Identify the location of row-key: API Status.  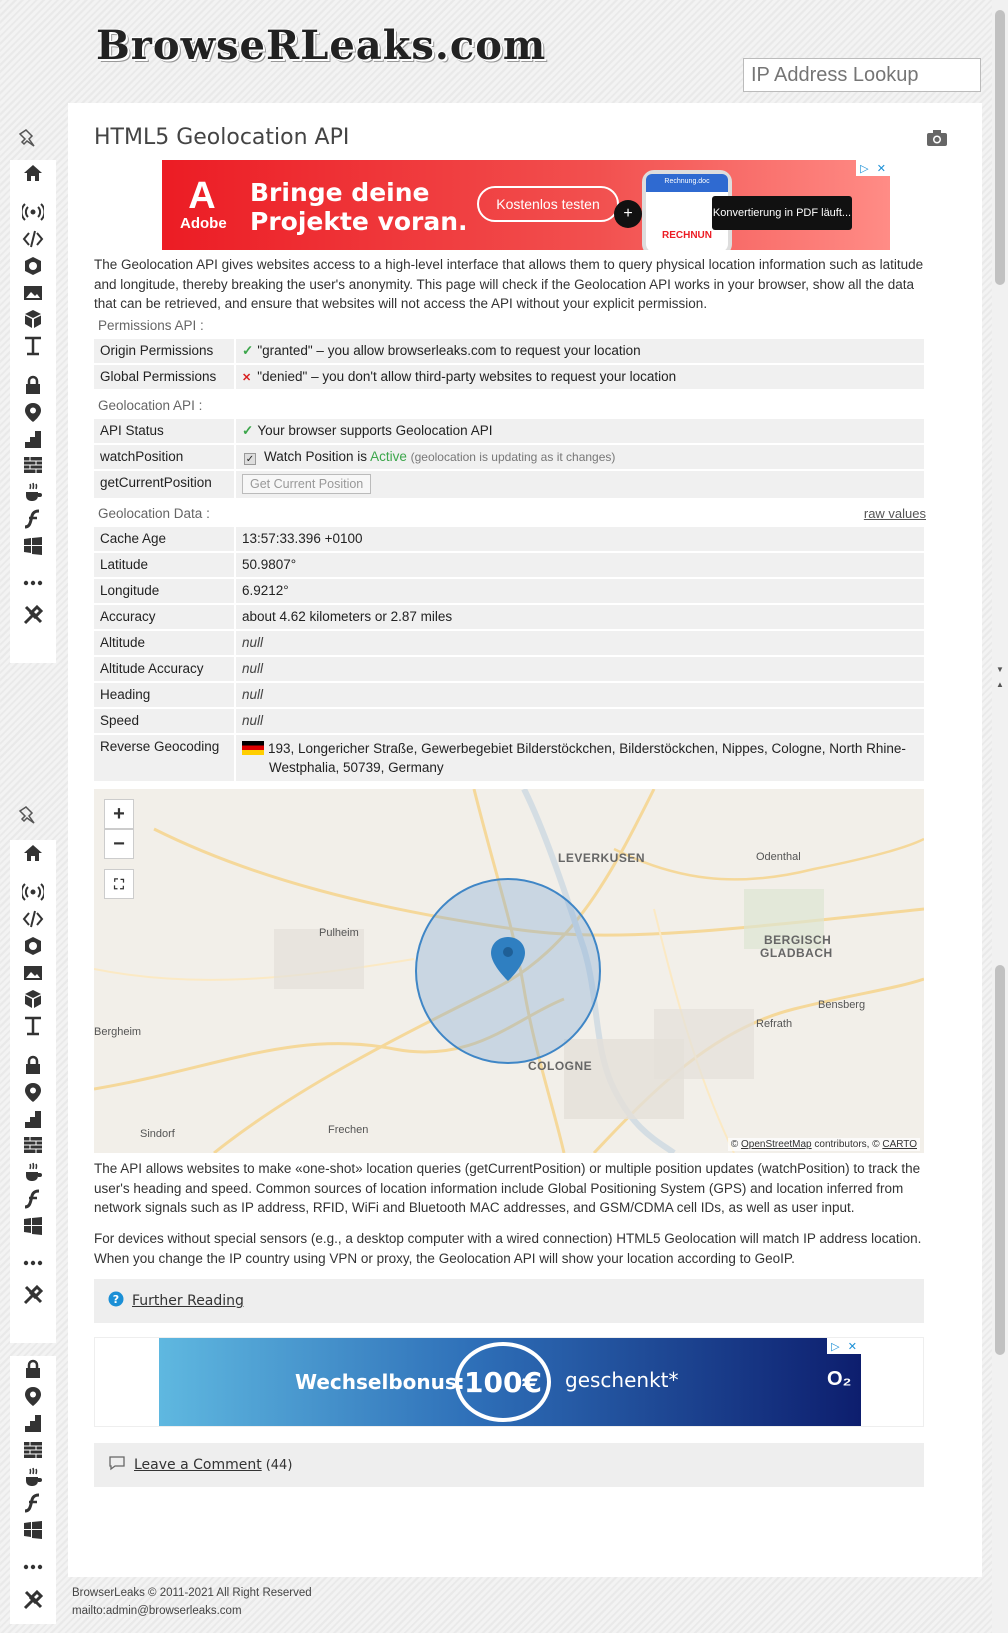
(165, 431).